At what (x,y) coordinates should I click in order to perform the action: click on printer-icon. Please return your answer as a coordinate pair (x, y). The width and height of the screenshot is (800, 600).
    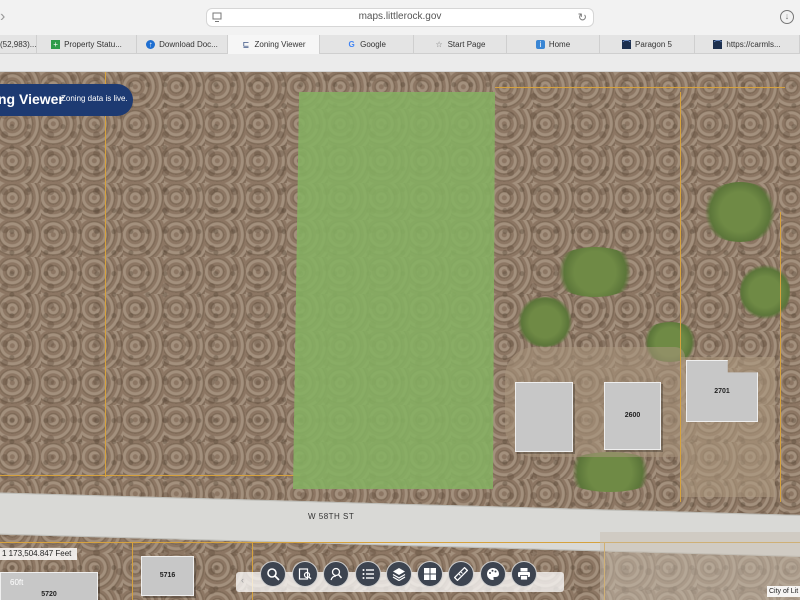
    Looking at the image, I should click on (524, 574).